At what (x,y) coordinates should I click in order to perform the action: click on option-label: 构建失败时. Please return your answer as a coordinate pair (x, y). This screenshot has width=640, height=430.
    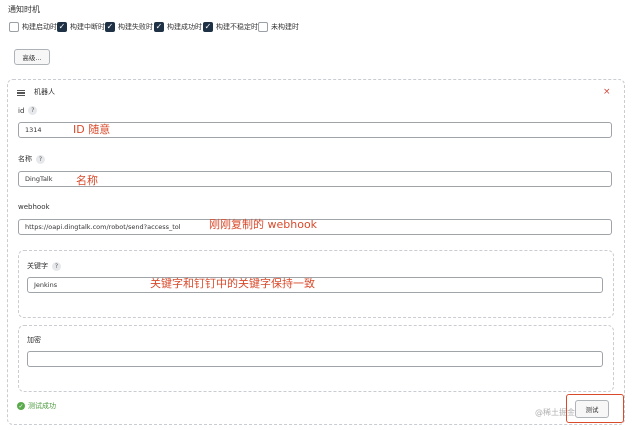
    Looking at the image, I should click on (135, 27).